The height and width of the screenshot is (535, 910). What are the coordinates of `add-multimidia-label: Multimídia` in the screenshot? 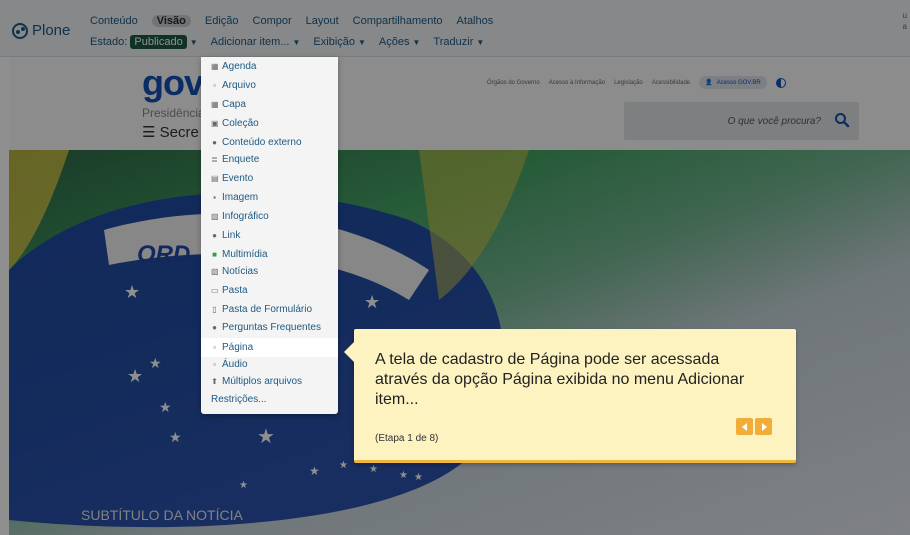 It's located at (245, 254).